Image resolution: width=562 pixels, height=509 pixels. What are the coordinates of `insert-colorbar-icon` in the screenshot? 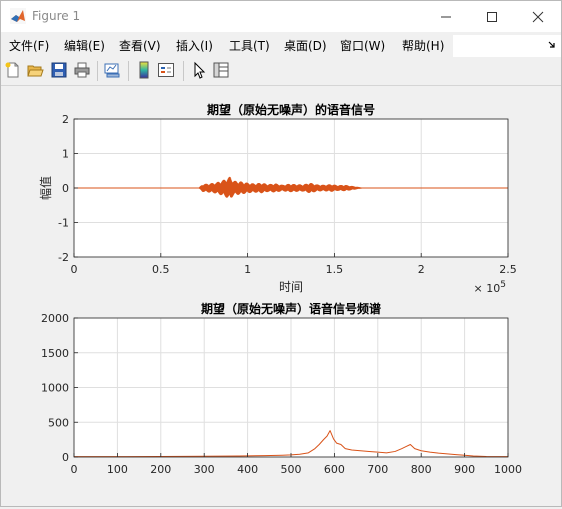 It's located at (144, 70).